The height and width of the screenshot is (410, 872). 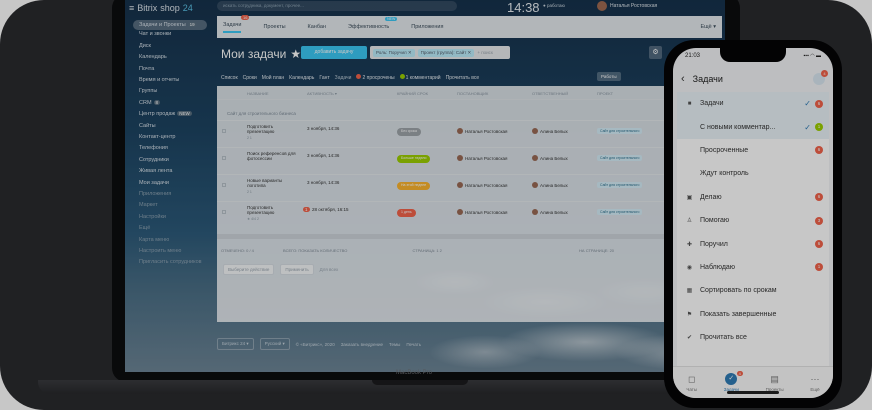 What do you see at coordinates (297, 269) in the screenshot?
I see `apply-button: Применить` at bounding box center [297, 269].